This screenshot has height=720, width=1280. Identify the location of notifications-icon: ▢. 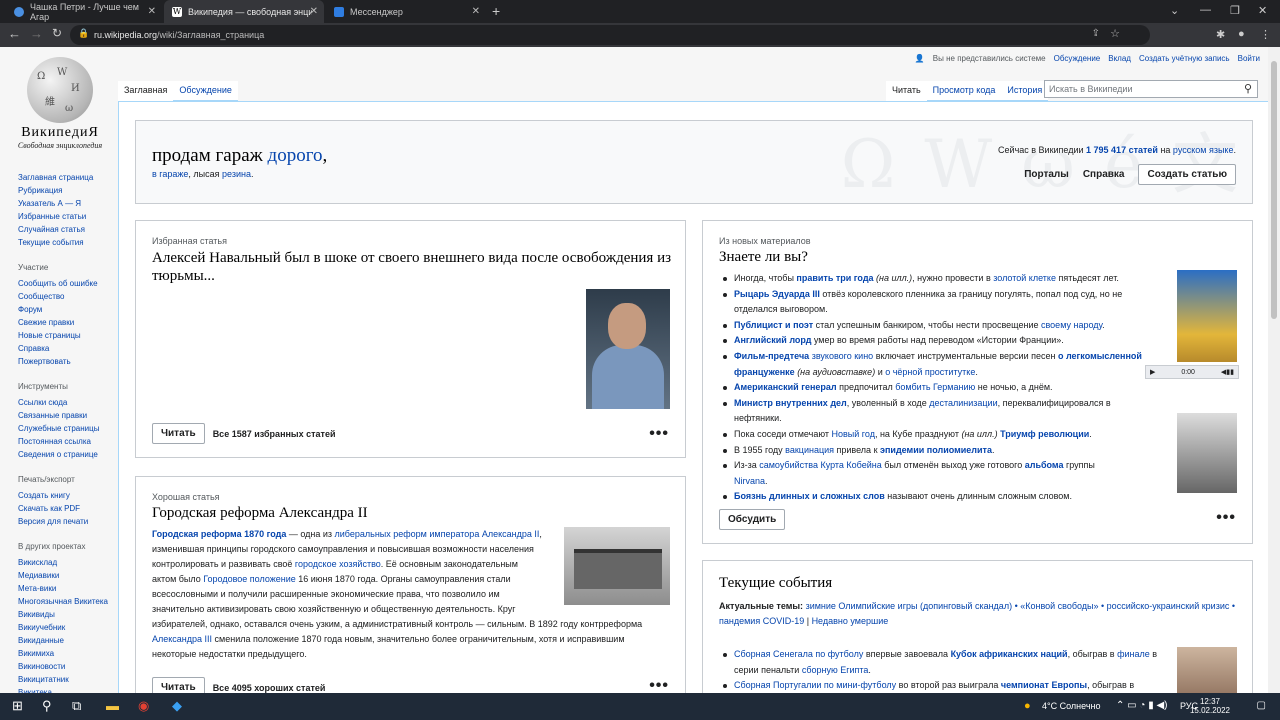
(1261, 705).